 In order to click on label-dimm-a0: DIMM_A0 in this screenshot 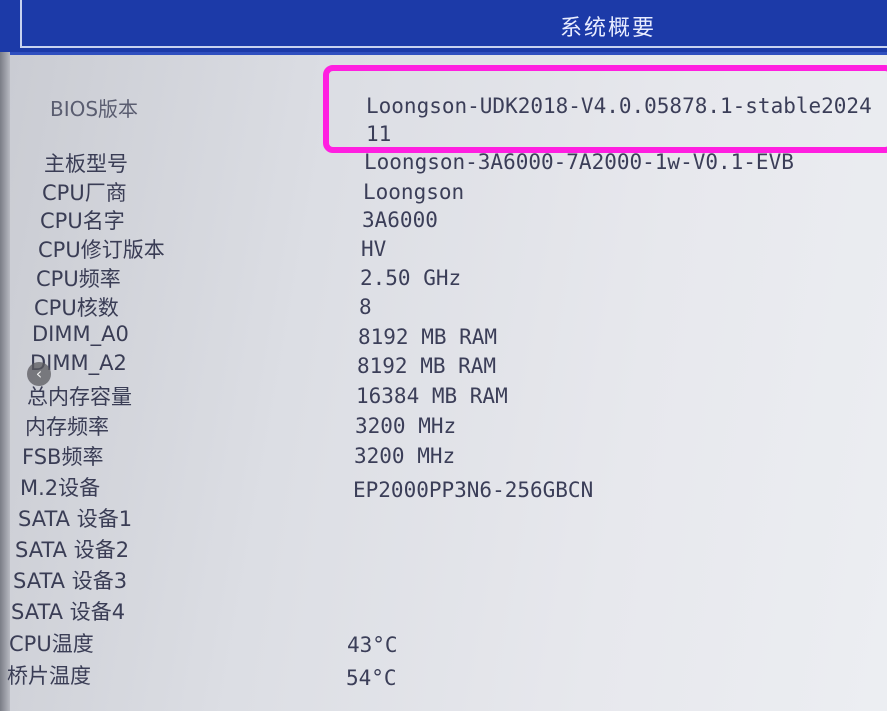, I will do `click(80, 334)`.